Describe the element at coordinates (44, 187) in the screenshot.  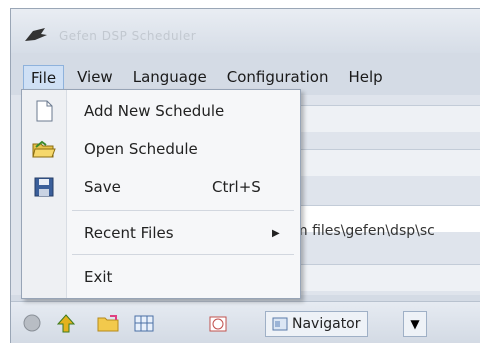
I see `save-disk-icon` at that location.